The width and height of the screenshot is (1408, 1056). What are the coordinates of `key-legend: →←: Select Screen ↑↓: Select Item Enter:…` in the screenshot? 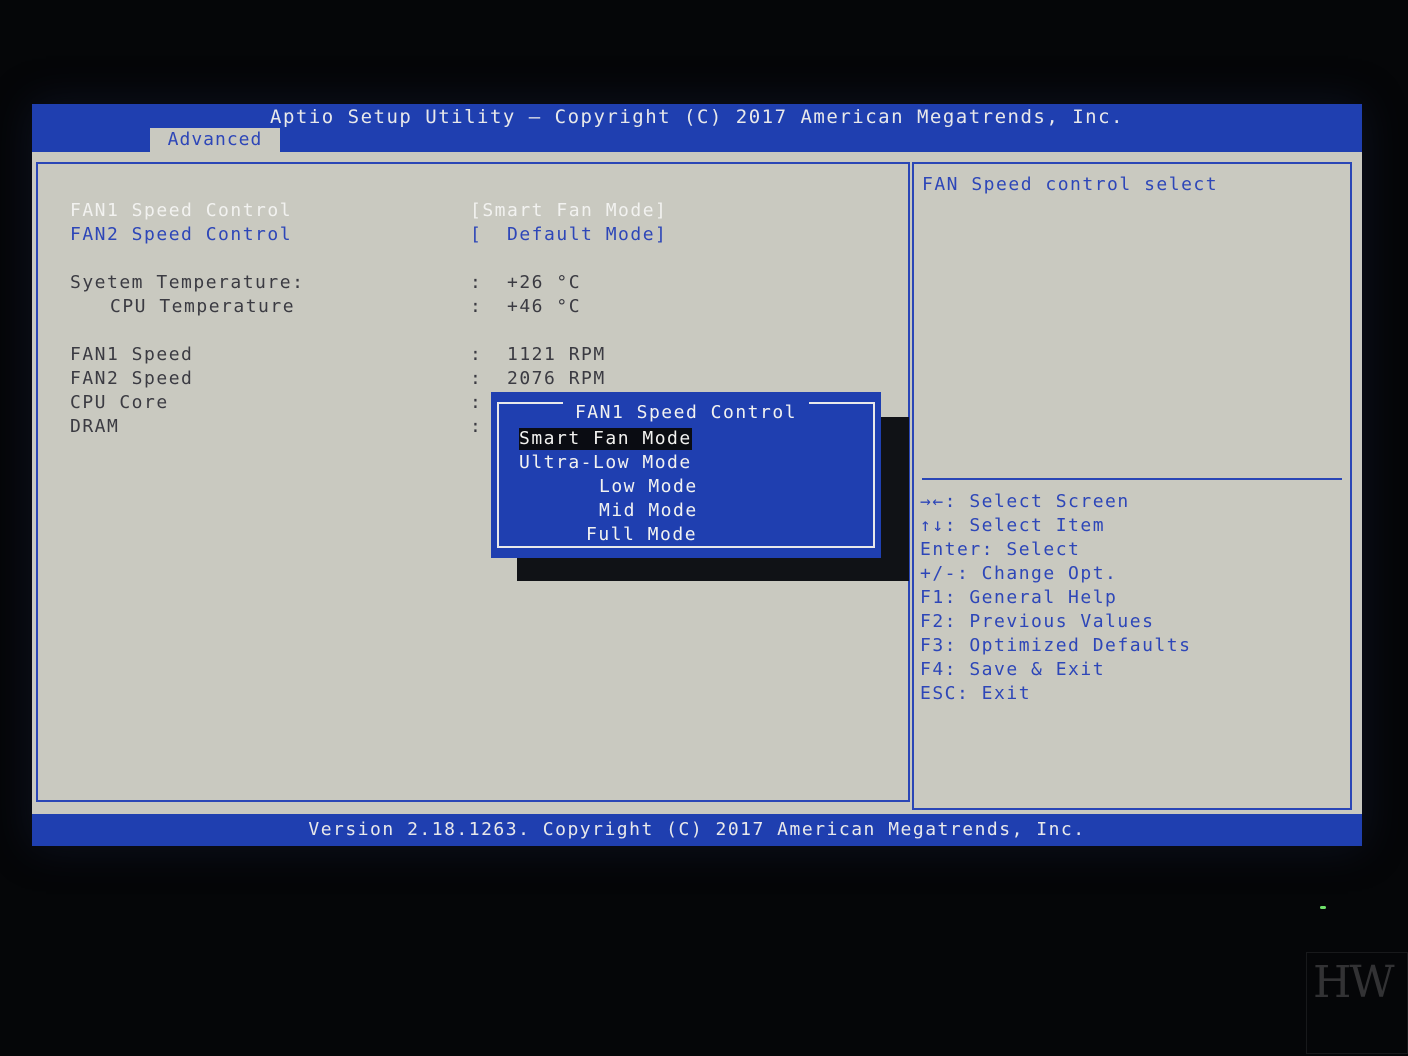 It's located at (1055, 598).